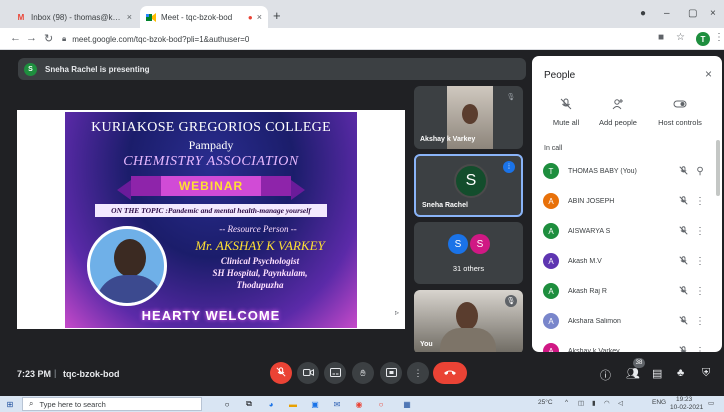  I want to click on tray-battery-icon: ▮, so click(594, 403).